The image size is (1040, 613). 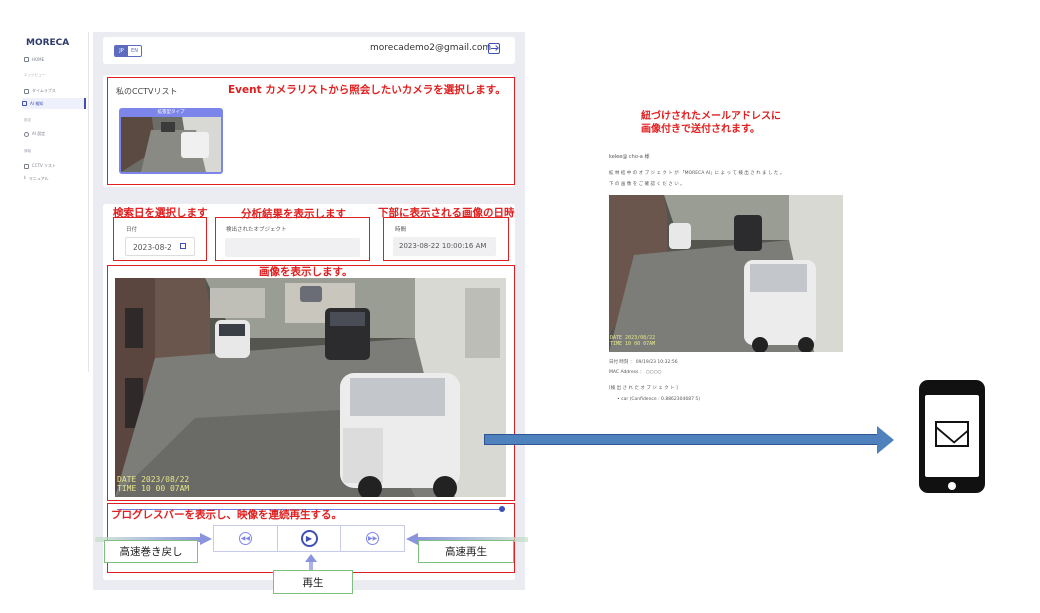 I want to click on send-arrow, so click(x=681, y=439).